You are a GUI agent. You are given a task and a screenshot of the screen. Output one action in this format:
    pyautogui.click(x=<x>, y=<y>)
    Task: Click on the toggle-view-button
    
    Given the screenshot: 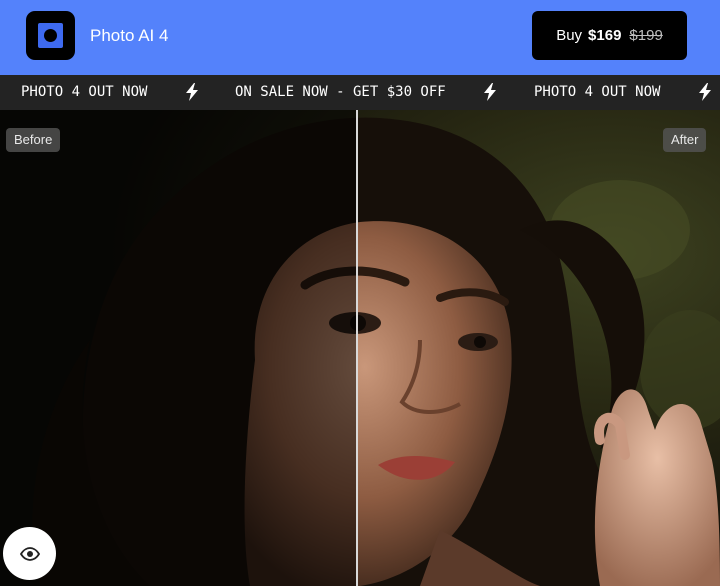 What is the action you would take?
    pyautogui.click(x=29, y=553)
    